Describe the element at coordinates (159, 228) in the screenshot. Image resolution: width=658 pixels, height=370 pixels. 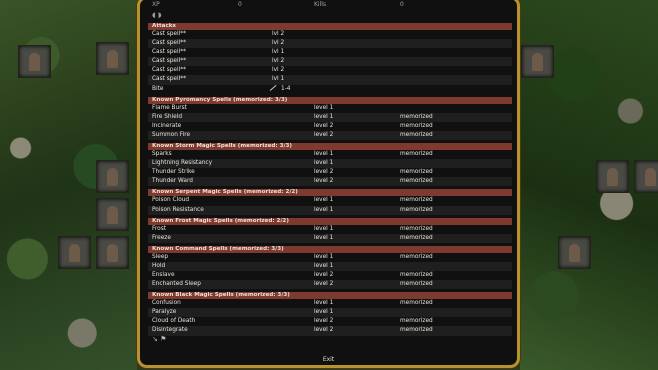
I see `spell-name: Frost` at that location.